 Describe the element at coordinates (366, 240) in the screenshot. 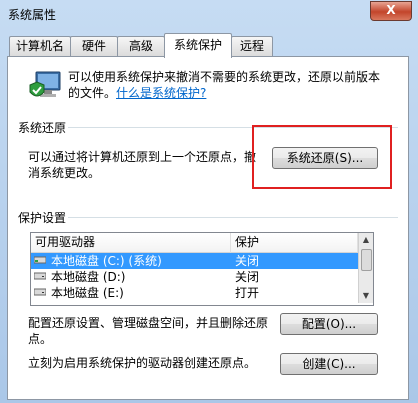

I see `scroll-up-icon: ▲` at that location.